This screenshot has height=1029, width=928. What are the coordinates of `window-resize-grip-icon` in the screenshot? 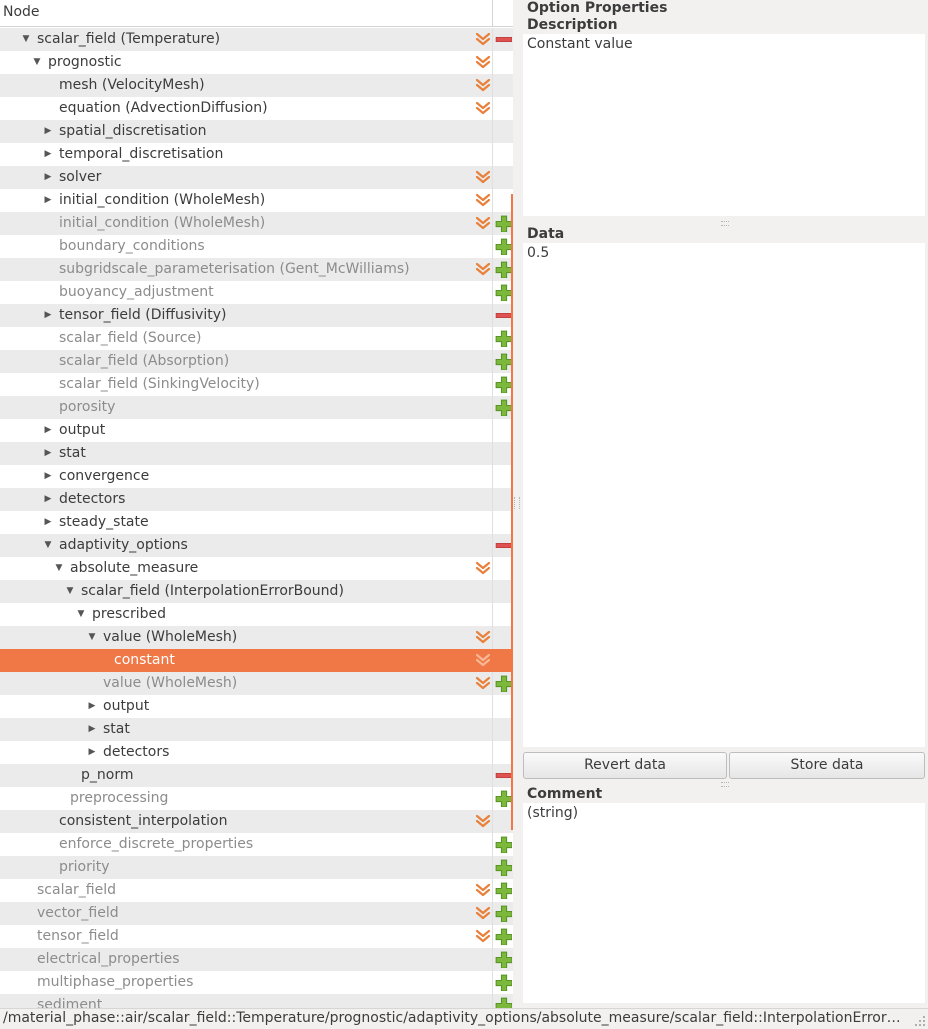 It's located at (920, 1021).